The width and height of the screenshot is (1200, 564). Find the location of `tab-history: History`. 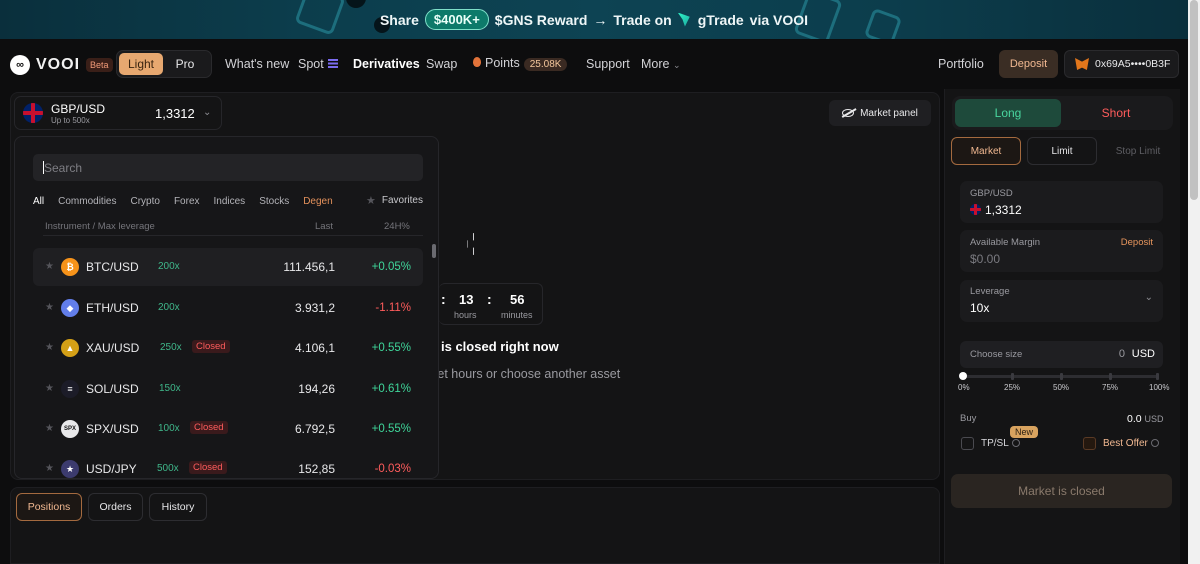

tab-history: History is located at coordinates (178, 507).